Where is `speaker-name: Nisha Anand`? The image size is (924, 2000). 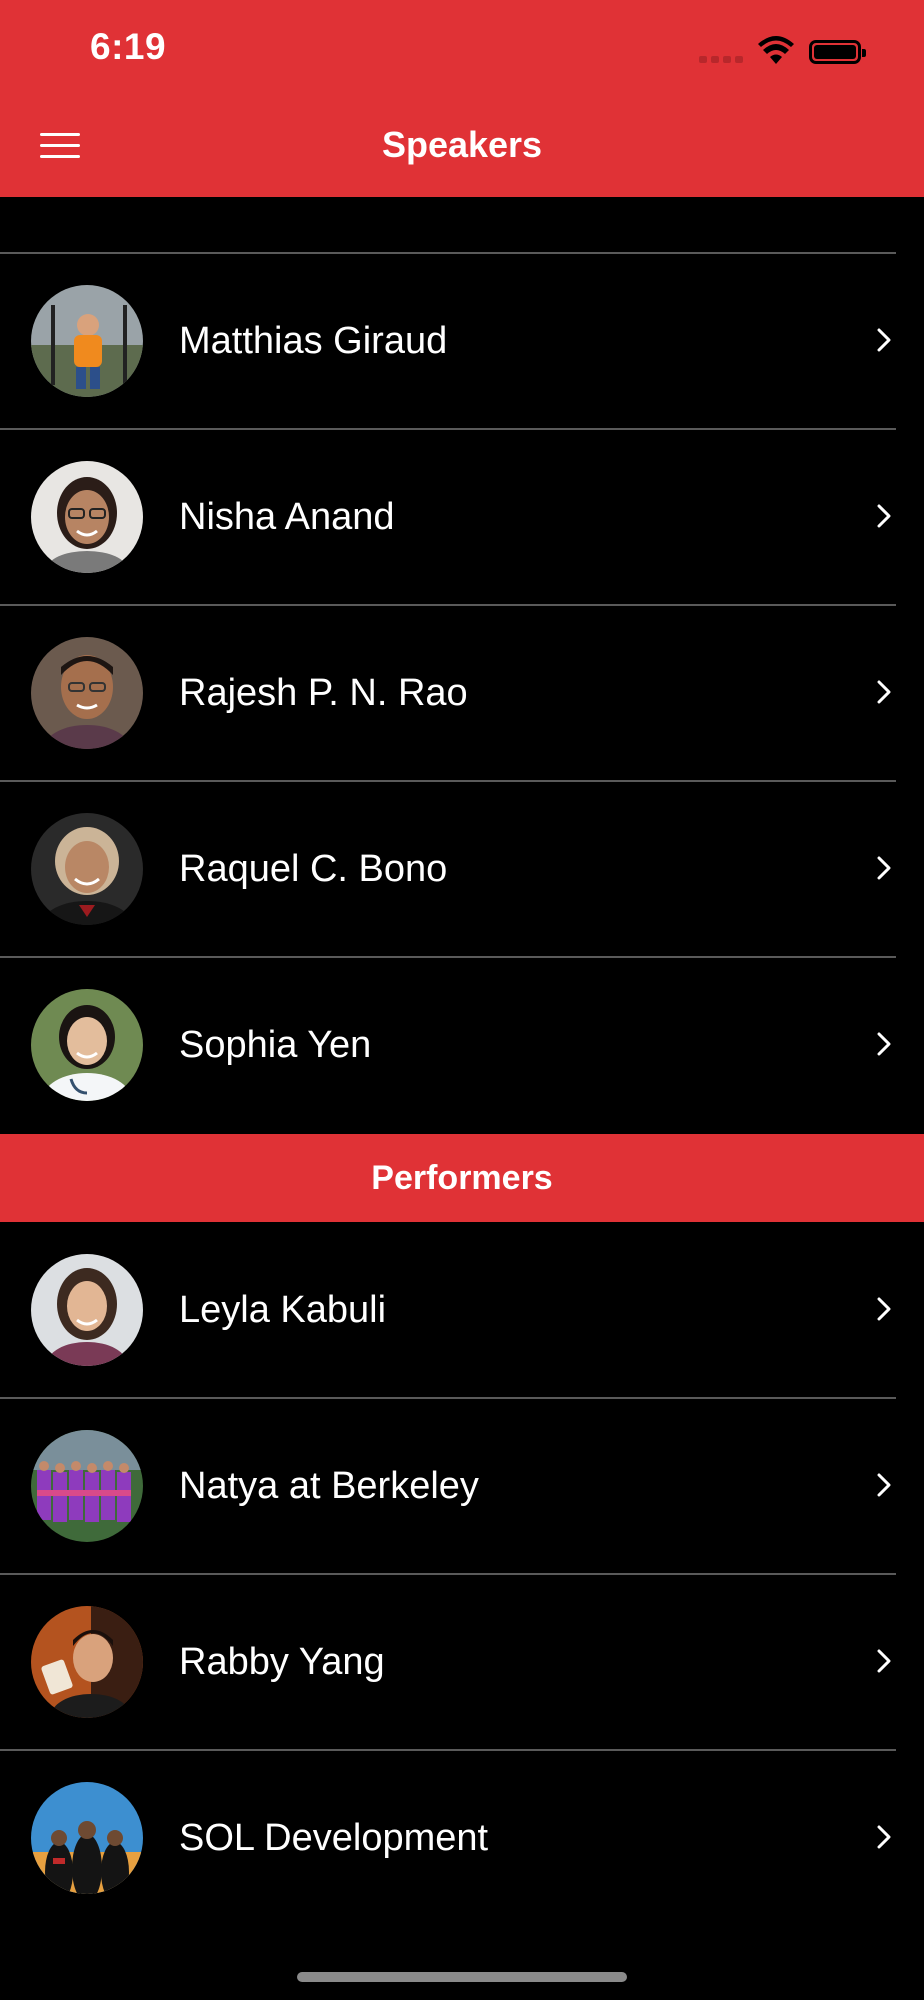 speaker-name: Nisha Anand is located at coordinates (287, 517).